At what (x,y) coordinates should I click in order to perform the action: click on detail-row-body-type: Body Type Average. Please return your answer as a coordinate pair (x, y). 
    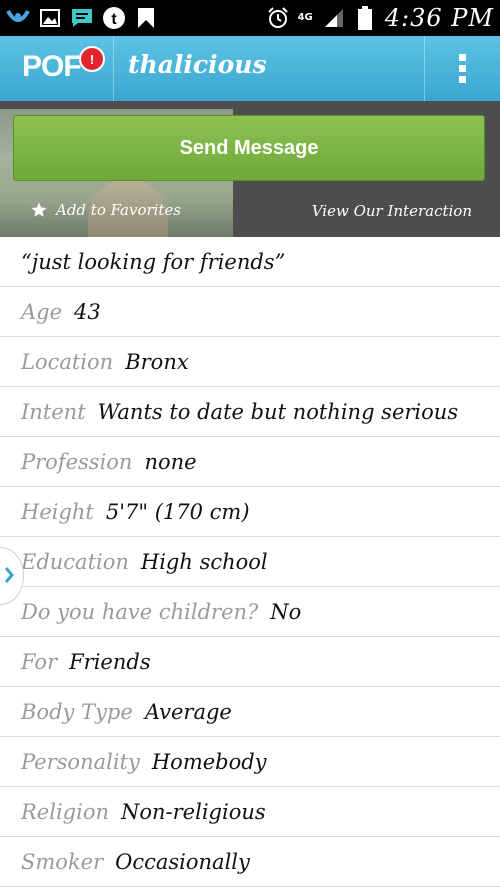
    Looking at the image, I should click on (250, 712).